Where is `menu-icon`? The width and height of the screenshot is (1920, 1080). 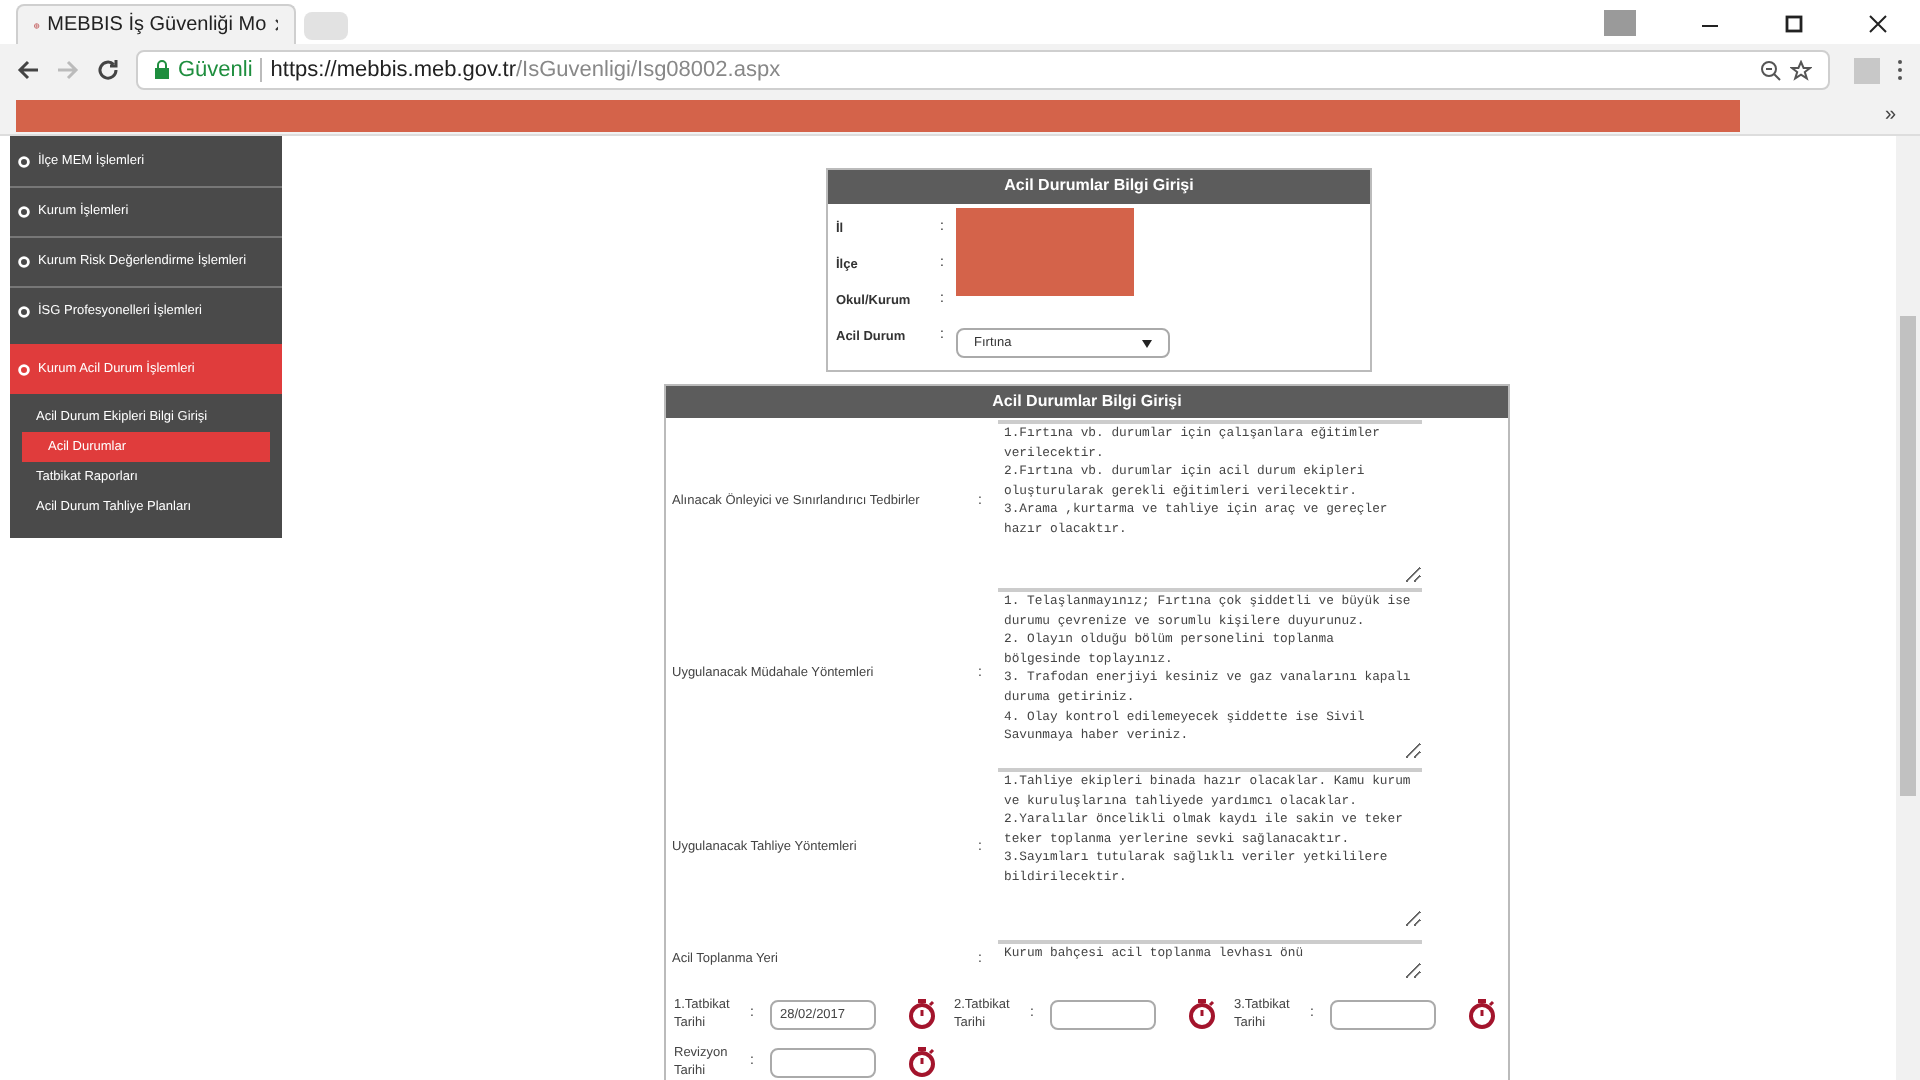 menu-icon is located at coordinates (1900, 70).